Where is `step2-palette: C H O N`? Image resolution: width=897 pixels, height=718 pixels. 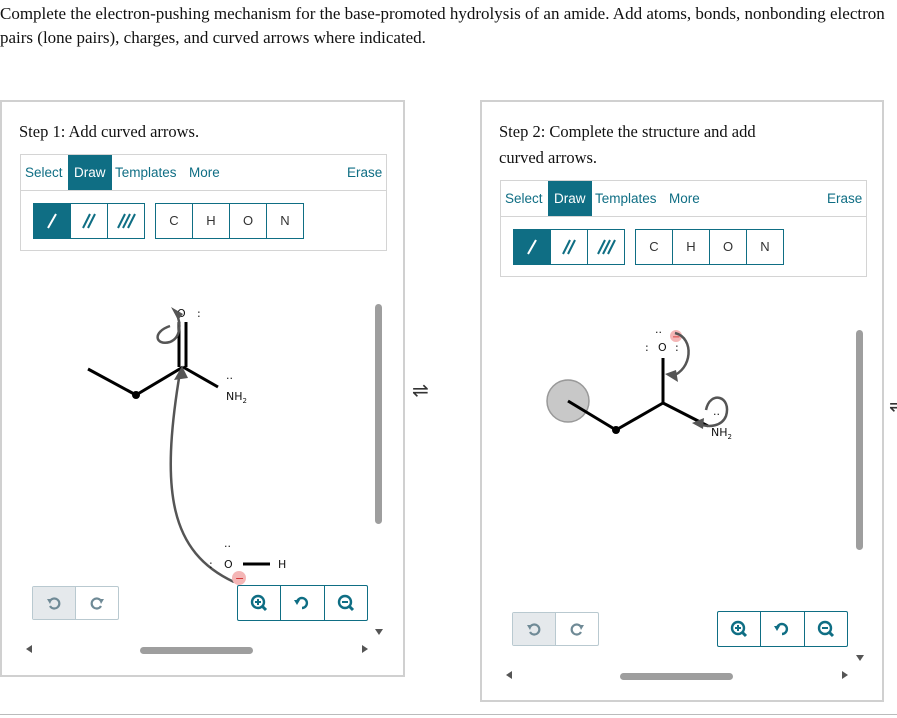 step2-palette: C H O N is located at coordinates (683, 247).